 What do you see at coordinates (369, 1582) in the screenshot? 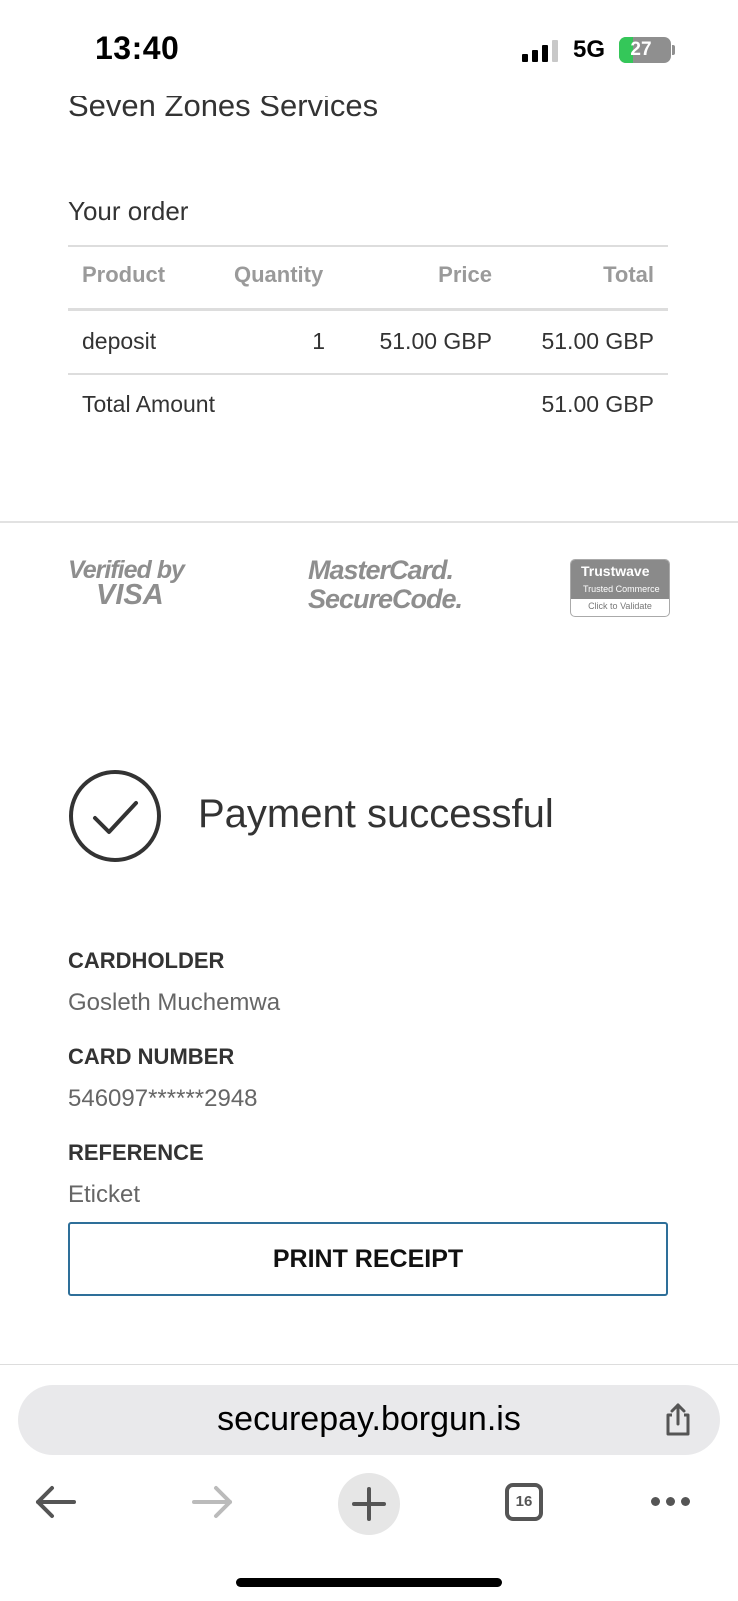
I see `home-indicator` at bounding box center [369, 1582].